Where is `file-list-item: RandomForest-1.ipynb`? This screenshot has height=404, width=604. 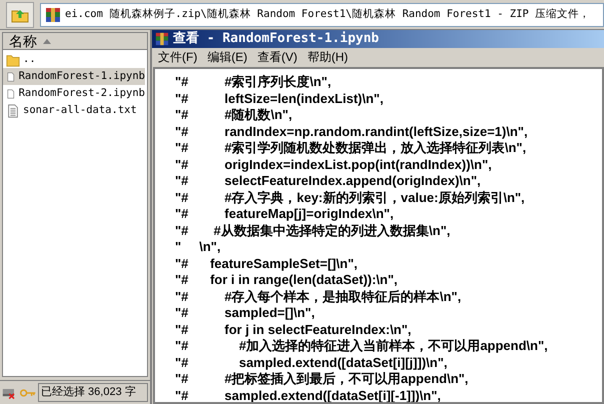
file-list-item: RandomForest-1.ipynb is located at coordinates (74, 76).